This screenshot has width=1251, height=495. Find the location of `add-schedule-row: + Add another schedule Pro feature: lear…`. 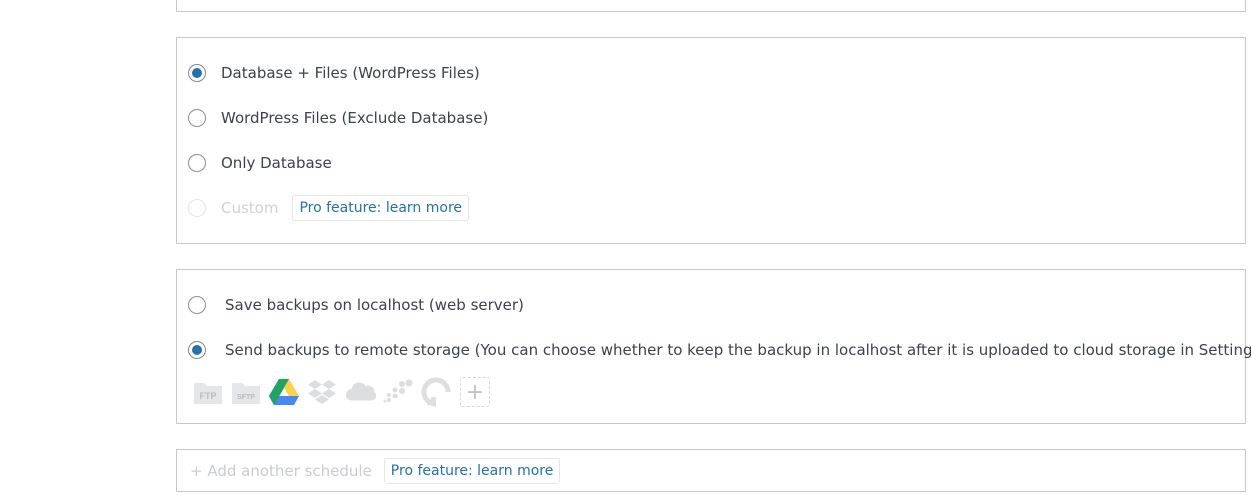

add-schedule-row: + Add another schedule Pro feature: lear… is located at coordinates (375, 471).